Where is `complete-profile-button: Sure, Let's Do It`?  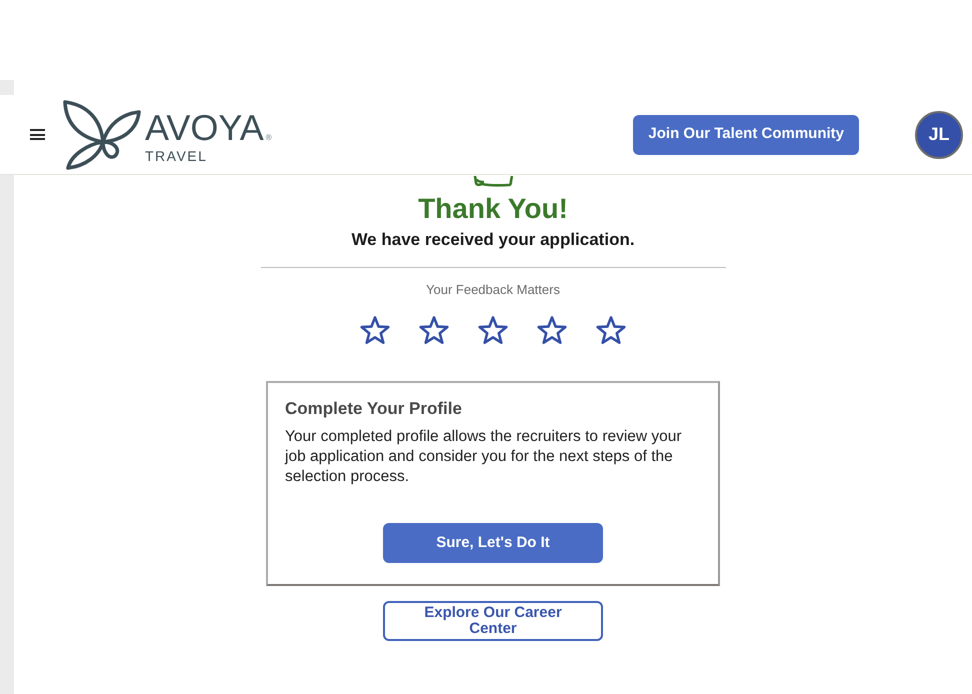 complete-profile-button: Sure, Let's Do It is located at coordinates (493, 543).